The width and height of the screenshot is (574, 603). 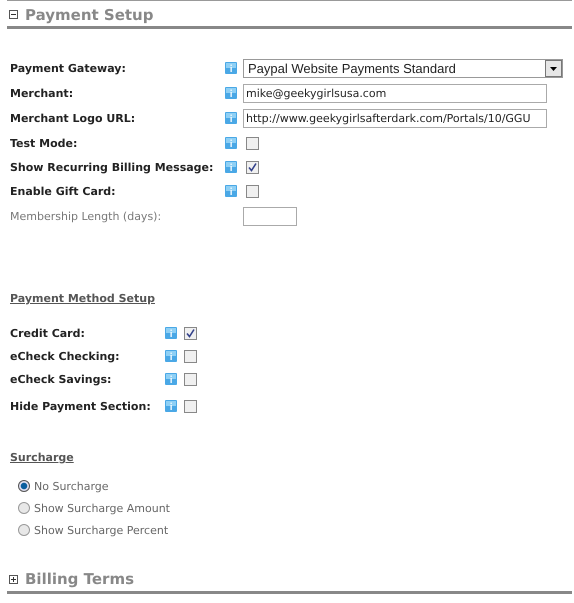 What do you see at coordinates (73, 118) in the screenshot?
I see `field-label: Merchant Logo URL:` at bounding box center [73, 118].